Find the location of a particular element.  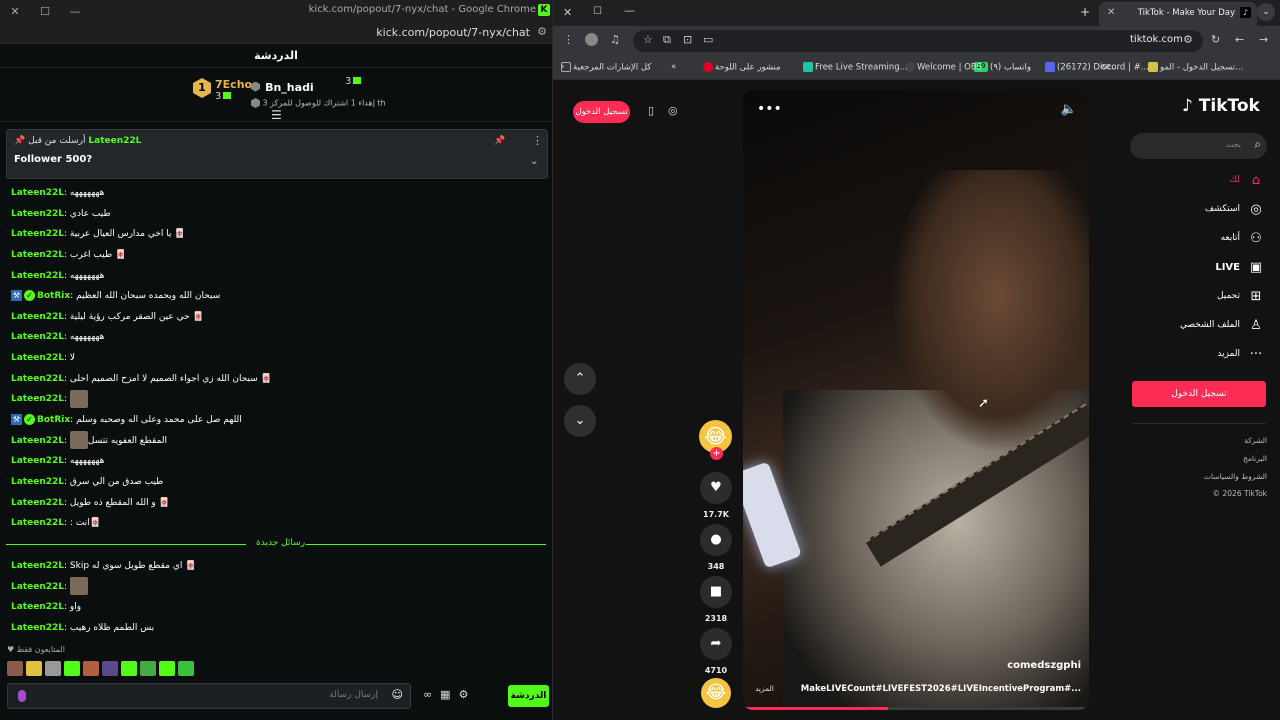

cast-icon: ▭ is located at coordinates (708, 39).